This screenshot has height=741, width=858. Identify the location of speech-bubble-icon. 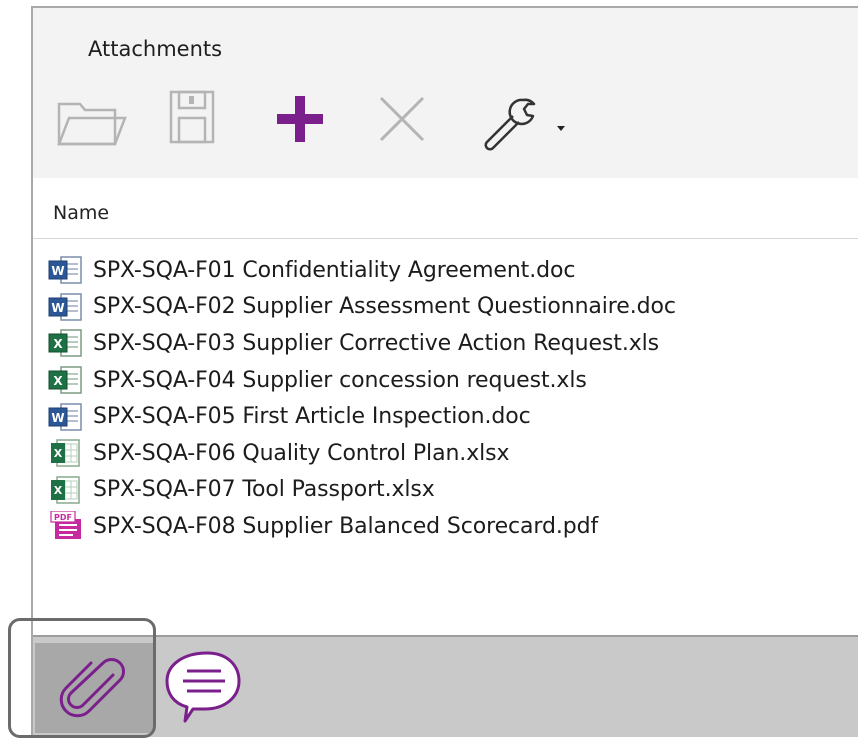
(203, 687).